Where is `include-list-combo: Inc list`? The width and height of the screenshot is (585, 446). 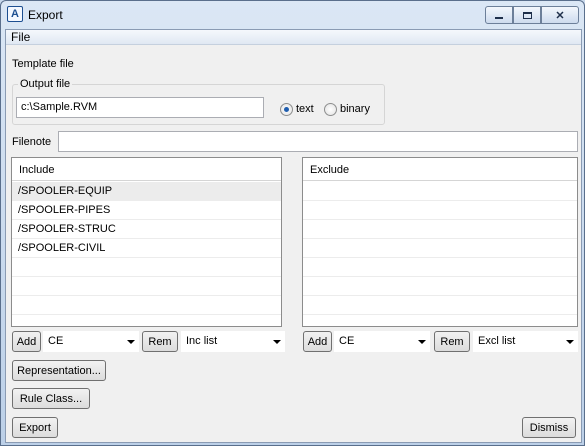 include-list-combo: Inc list is located at coordinates (233, 341).